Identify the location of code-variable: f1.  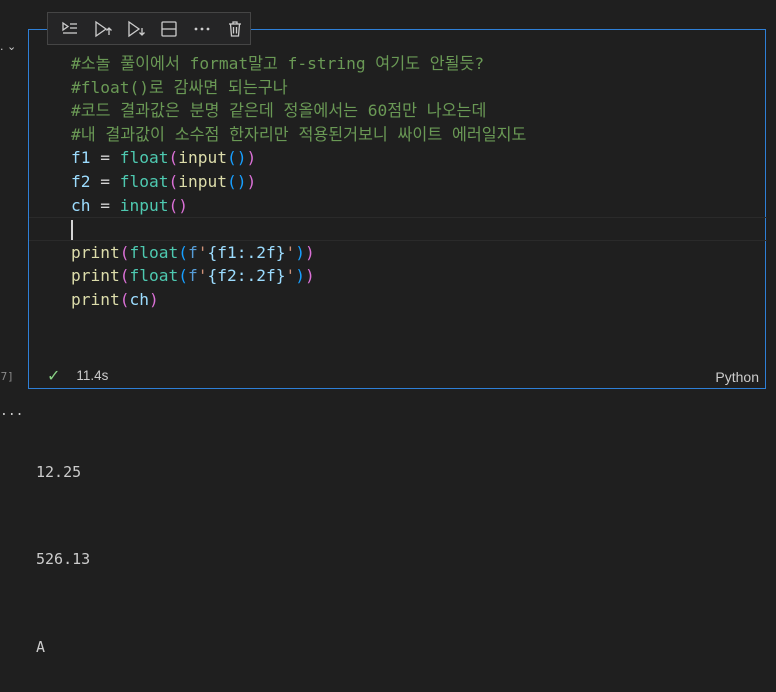
(81, 158).